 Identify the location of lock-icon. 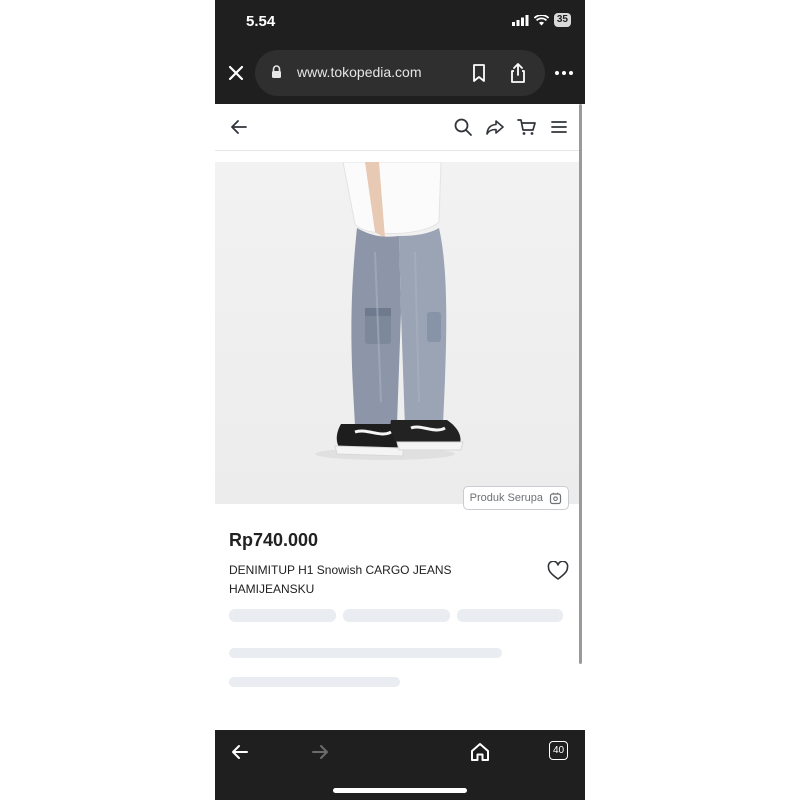
(276, 71).